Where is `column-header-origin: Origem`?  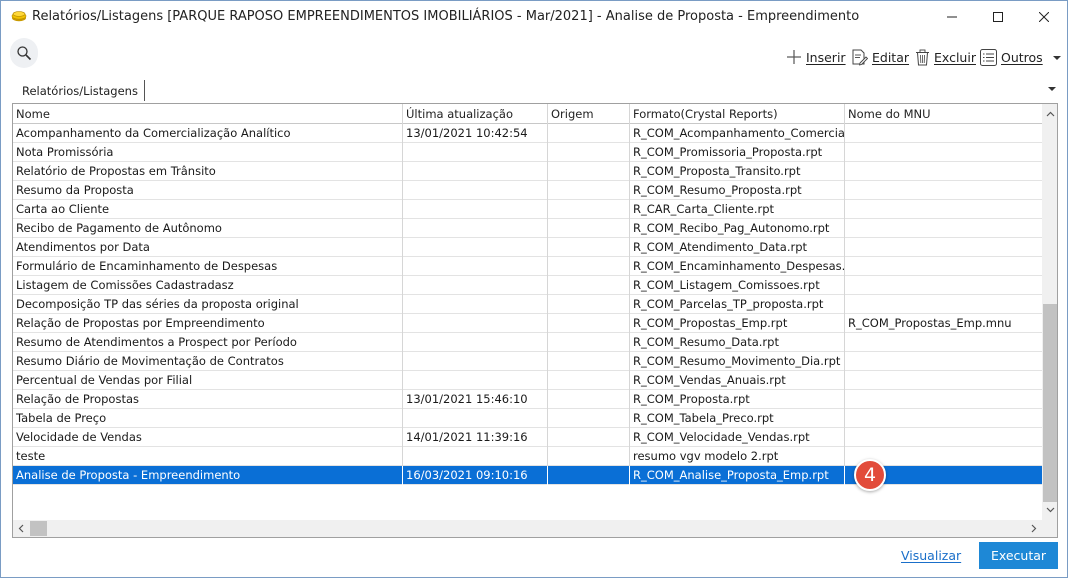 column-header-origin: Origem is located at coordinates (589, 114).